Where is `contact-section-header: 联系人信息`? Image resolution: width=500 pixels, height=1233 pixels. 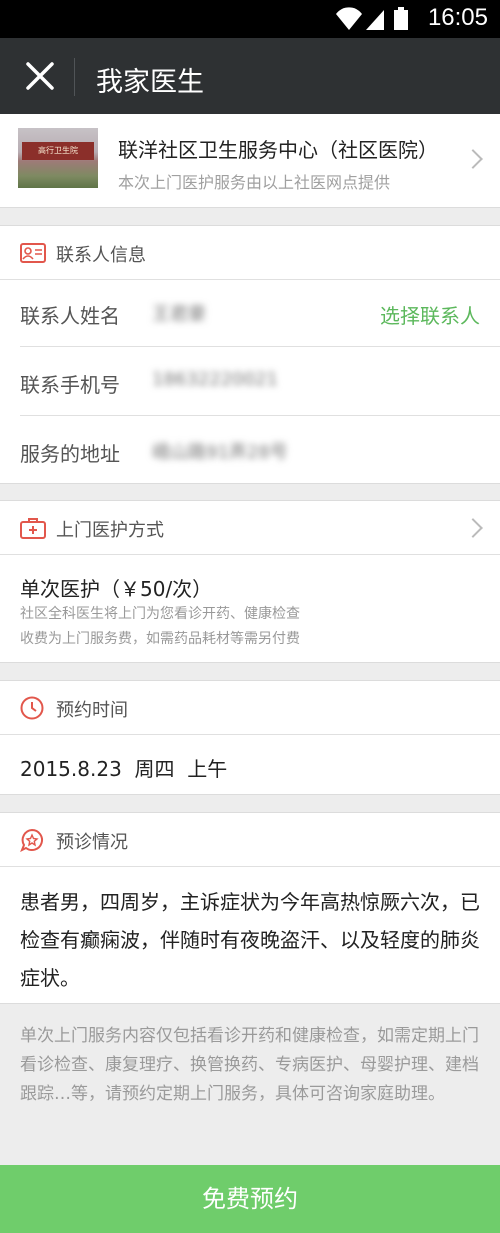
contact-section-header: 联系人信息 is located at coordinates (250, 253).